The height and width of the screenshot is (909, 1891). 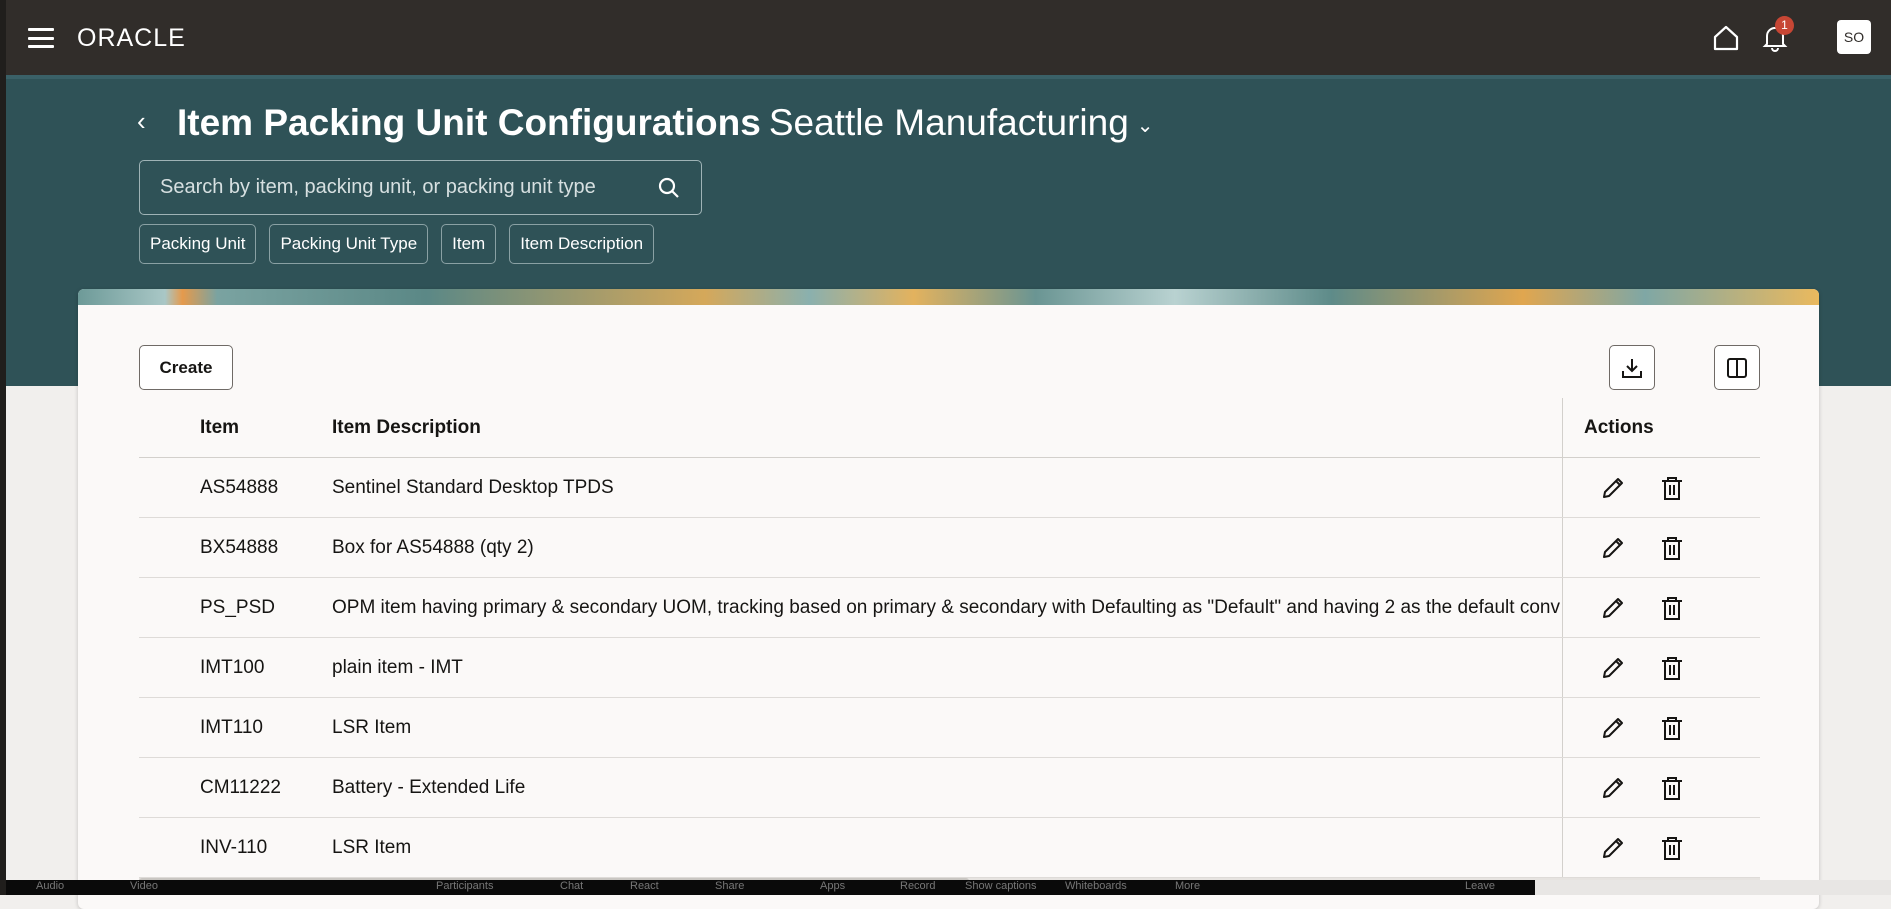 I want to click on search-icon, so click(x=669, y=188).